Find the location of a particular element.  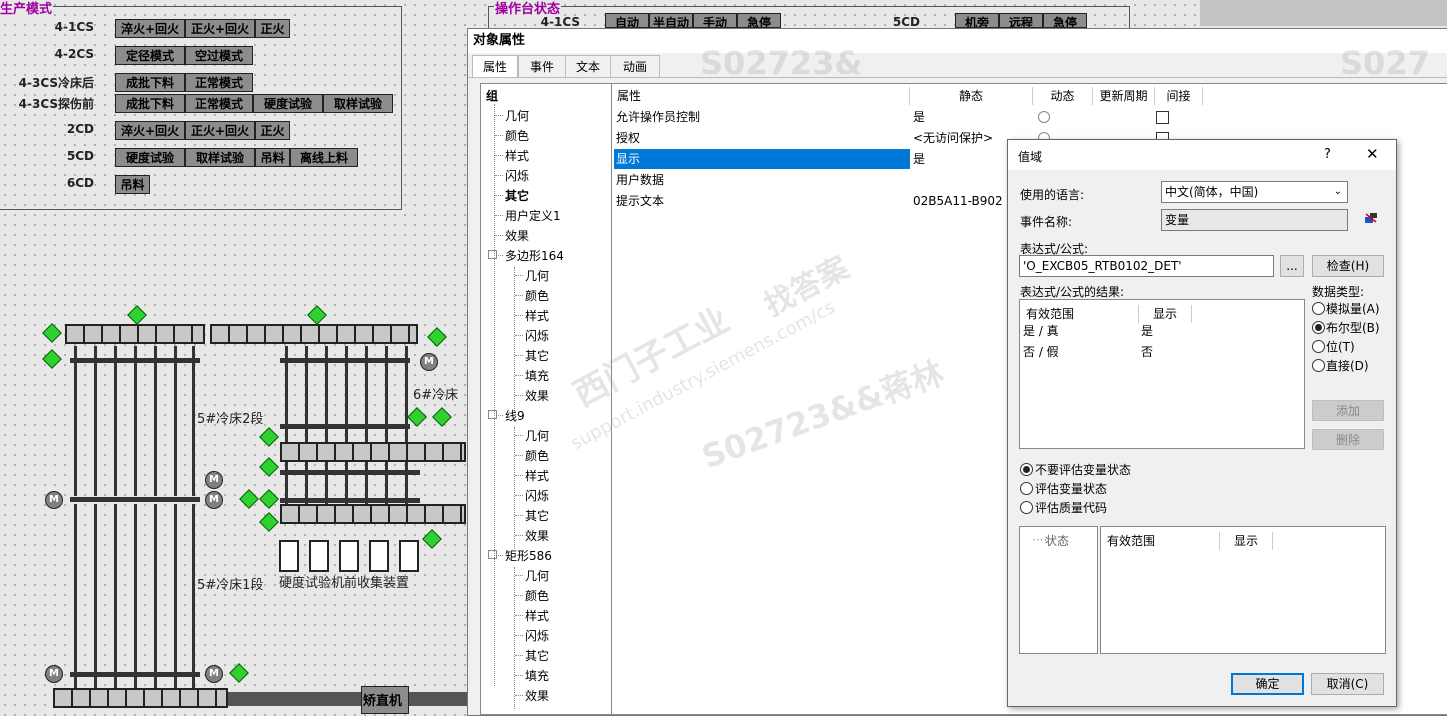

pm-button-3-2: 硬度试验 is located at coordinates (288, 103).